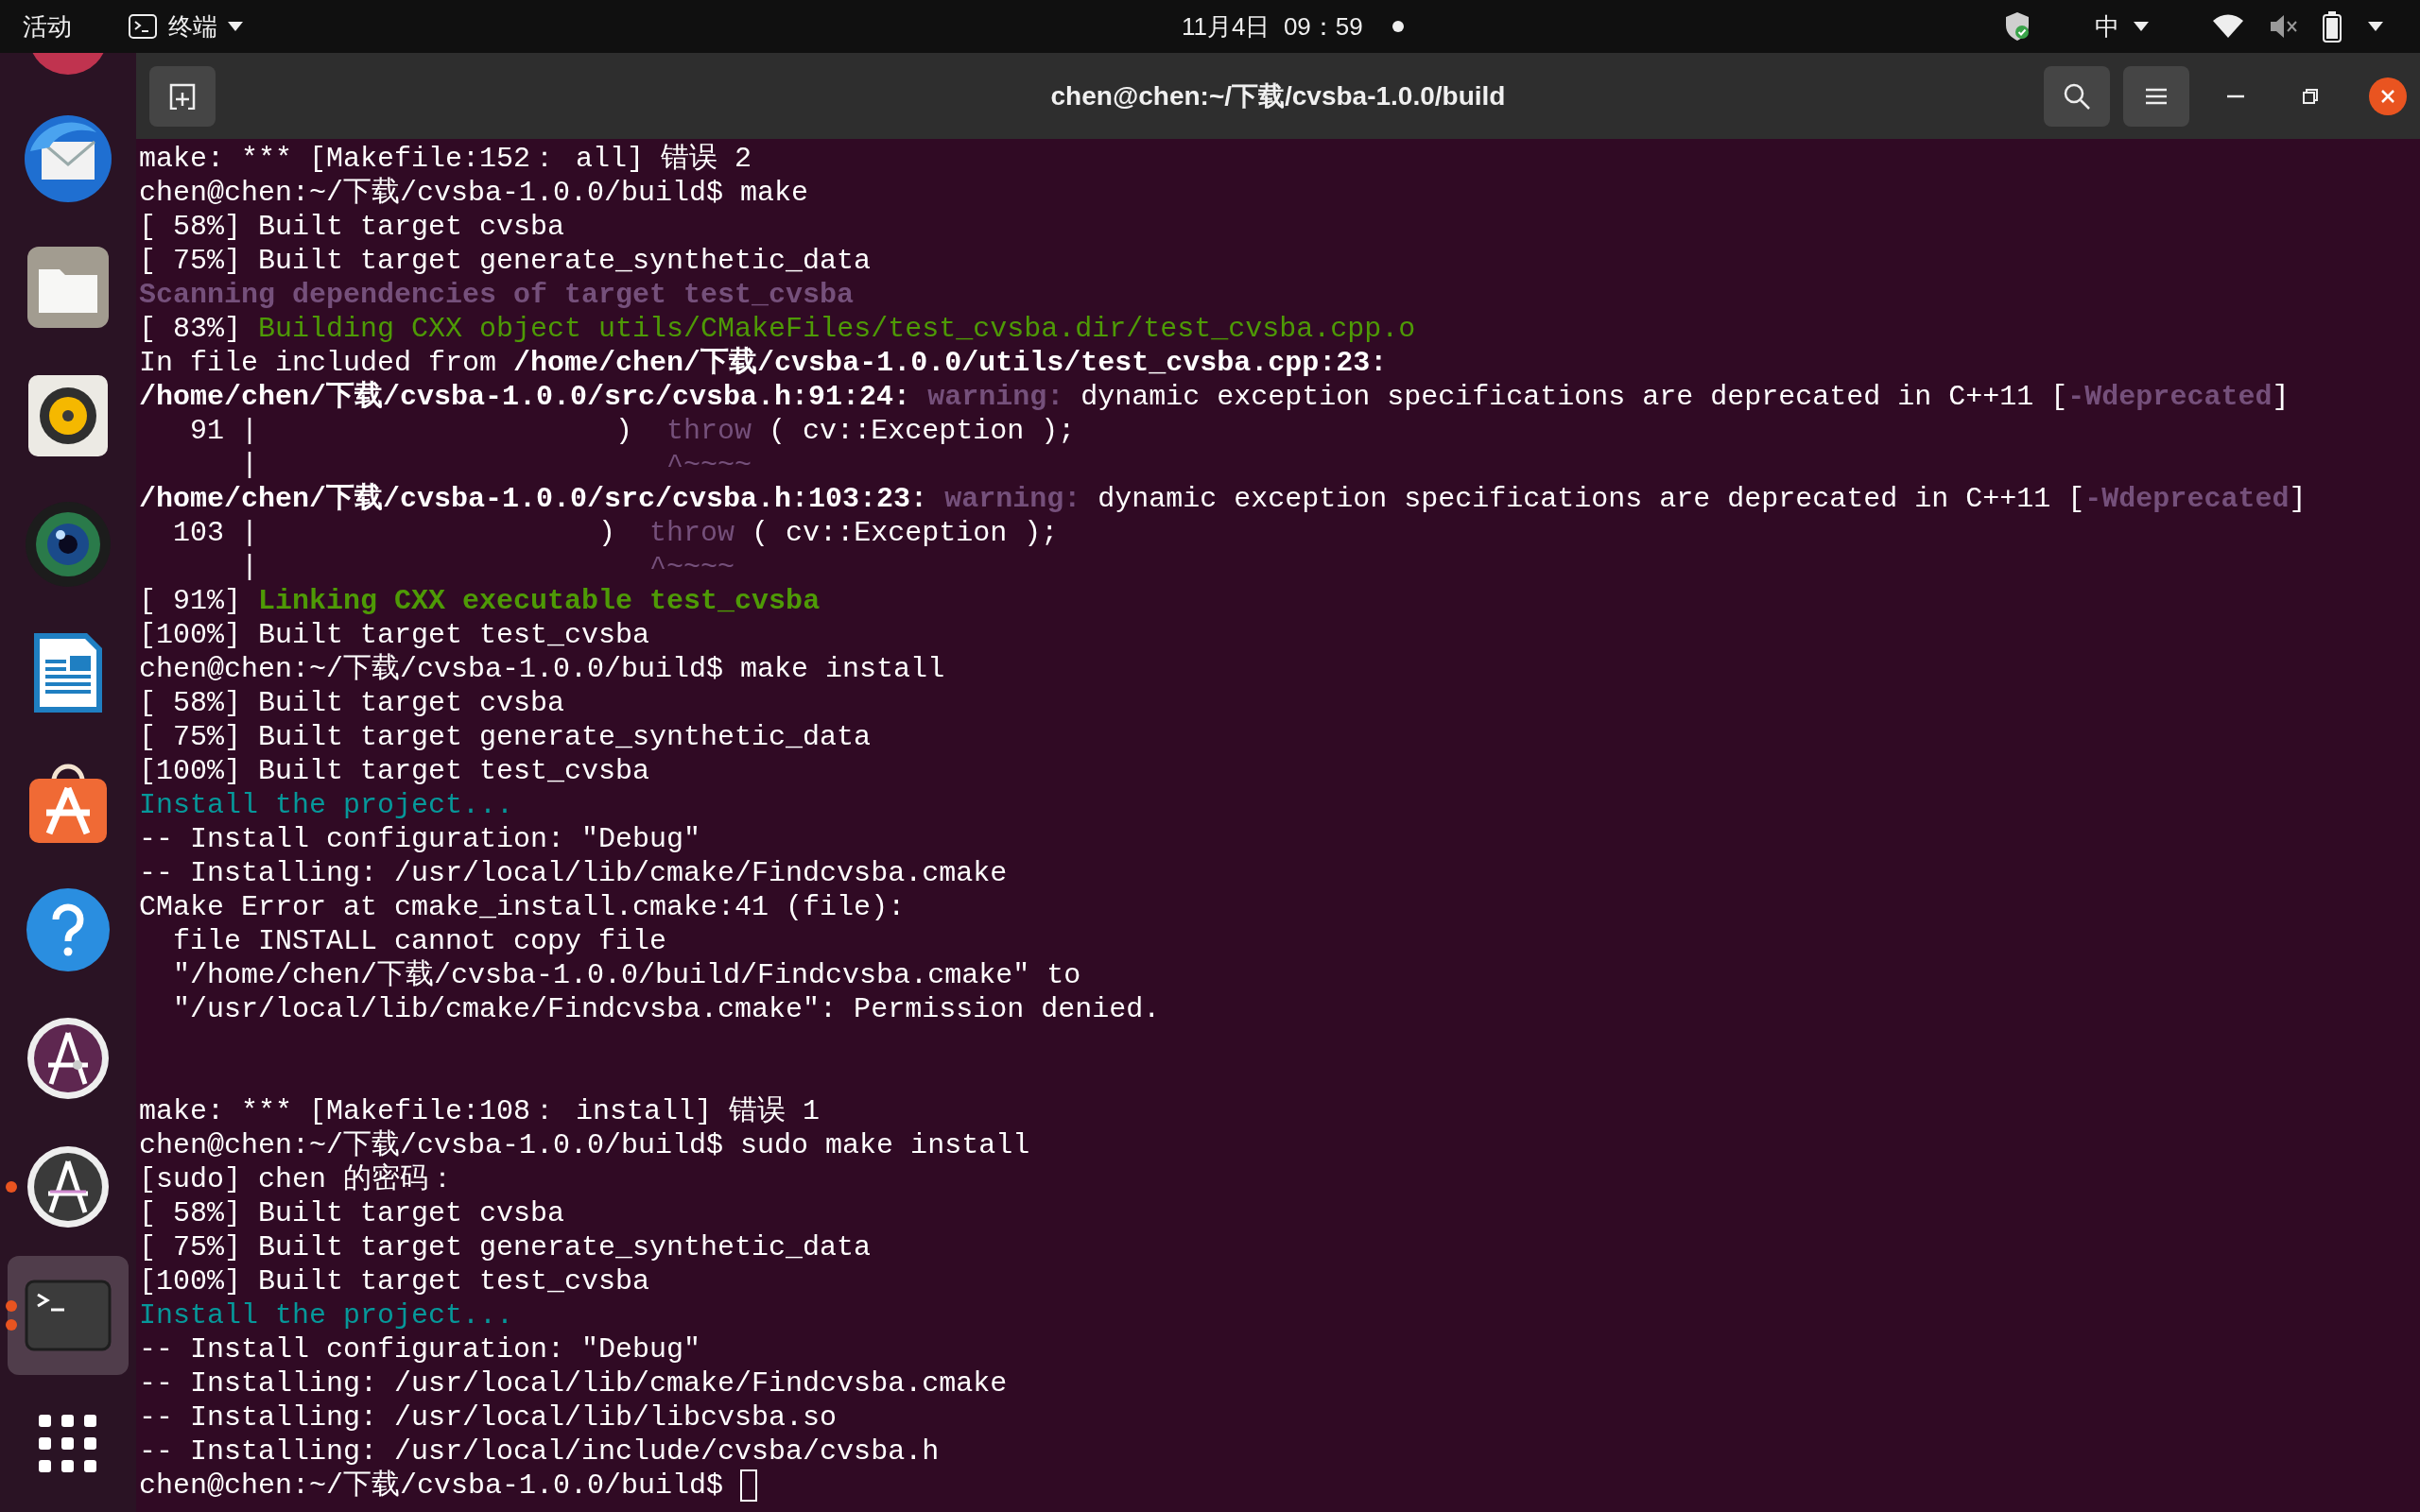  I want to click on search-icon, so click(2077, 96).